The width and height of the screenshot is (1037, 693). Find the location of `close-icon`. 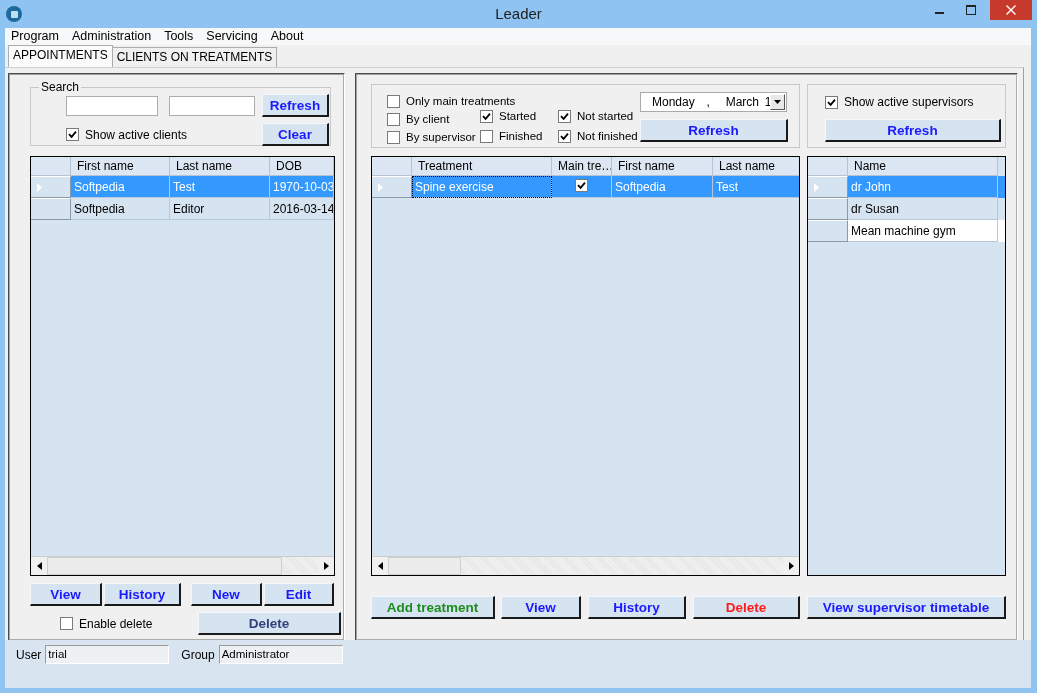

close-icon is located at coordinates (1011, 10).